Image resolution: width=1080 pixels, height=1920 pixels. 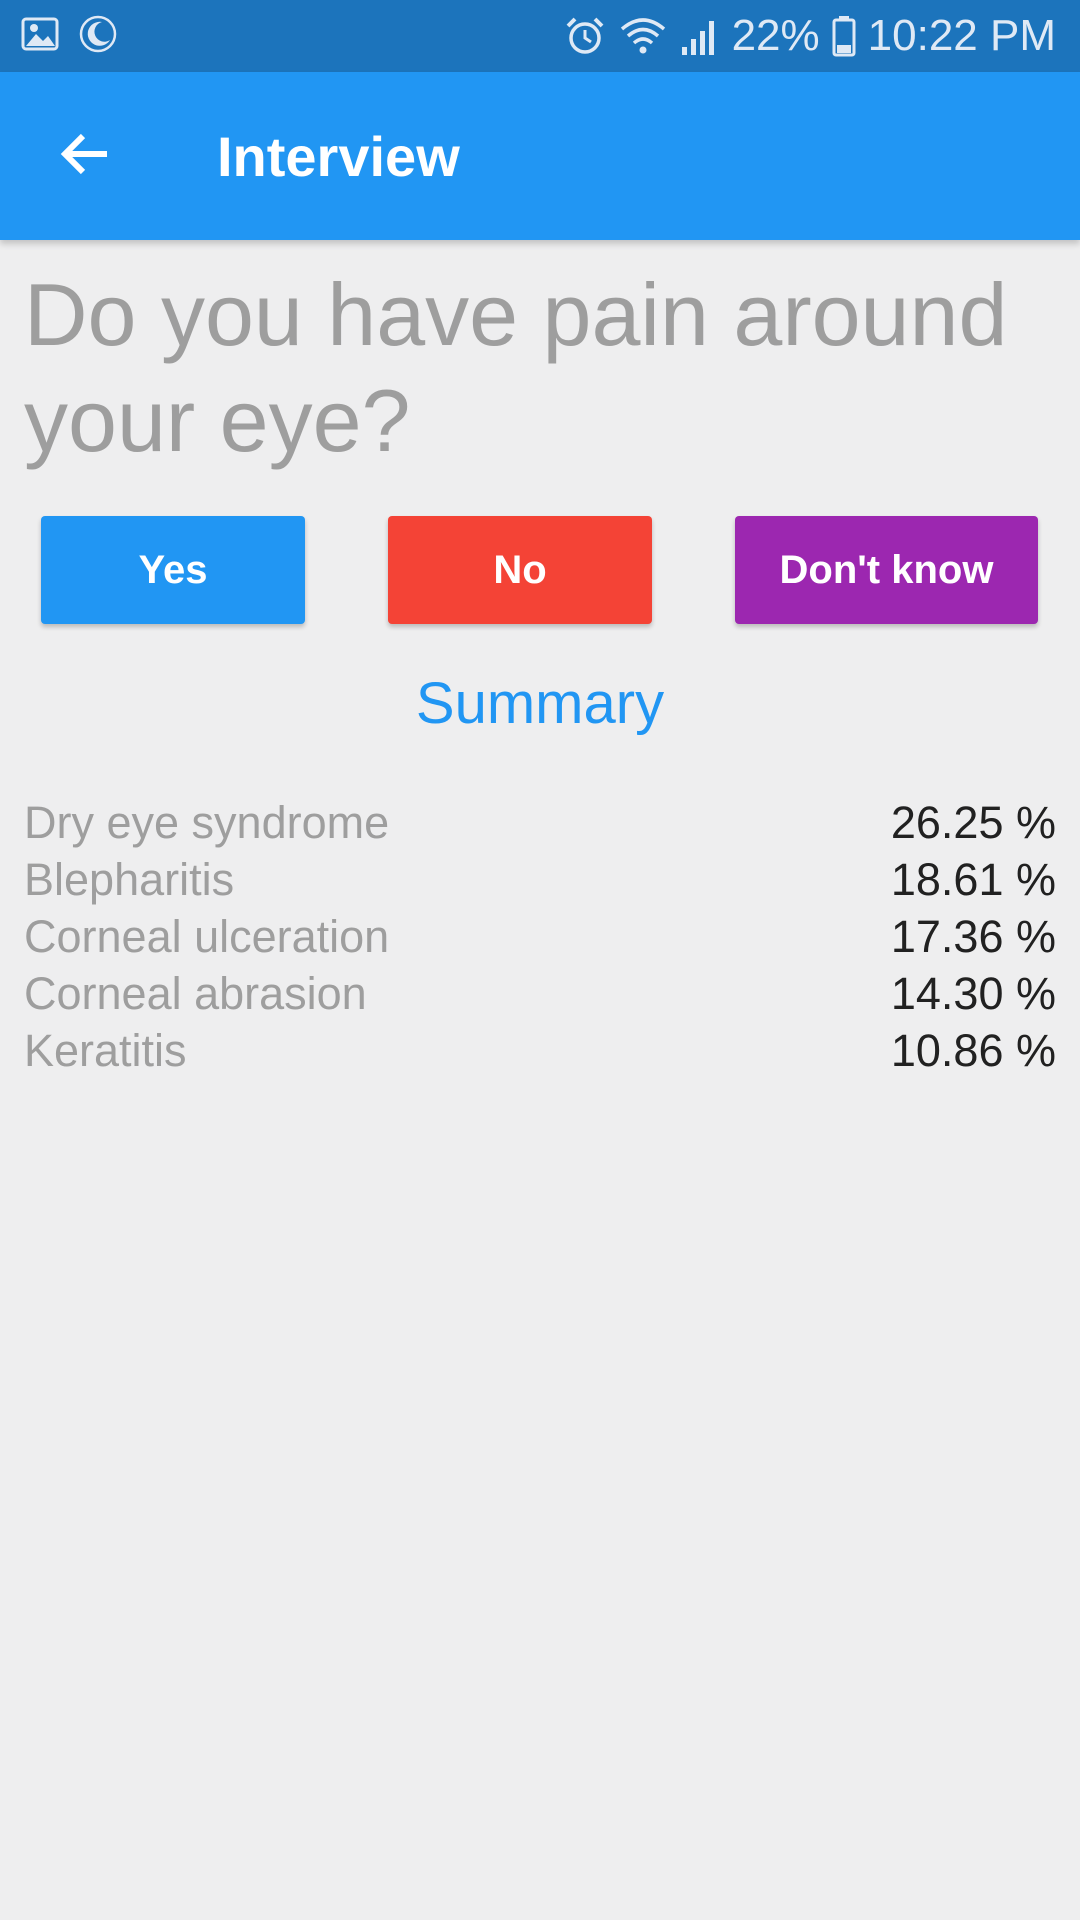 I want to click on dont-know-button: Don't know, so click(x=886, y=570).